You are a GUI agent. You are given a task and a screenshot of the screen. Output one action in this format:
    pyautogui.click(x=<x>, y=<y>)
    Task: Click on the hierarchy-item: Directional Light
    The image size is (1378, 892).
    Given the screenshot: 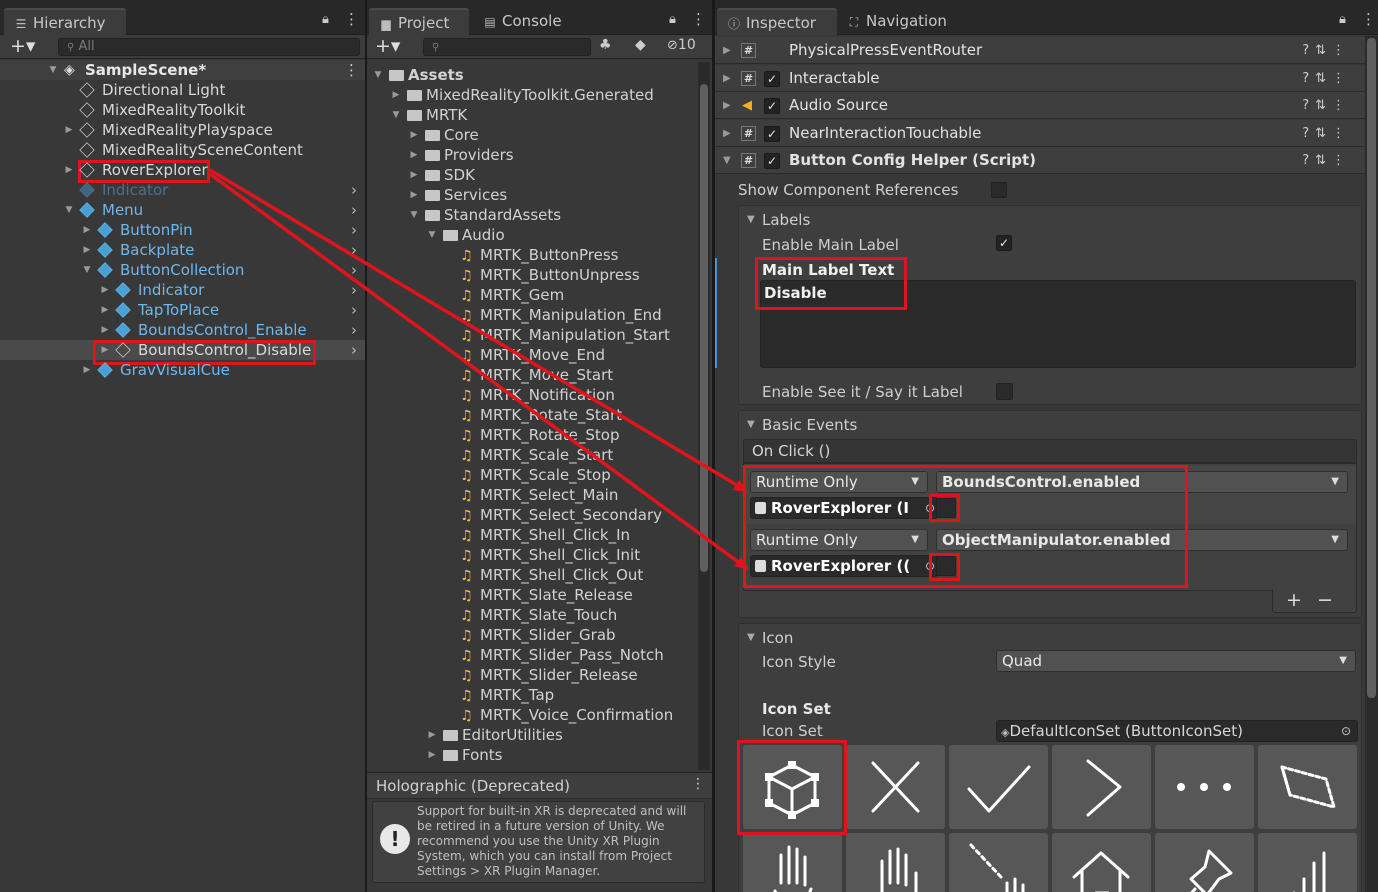 What is the action you would take?
    pyautogui.click(x=182, y=90)
    